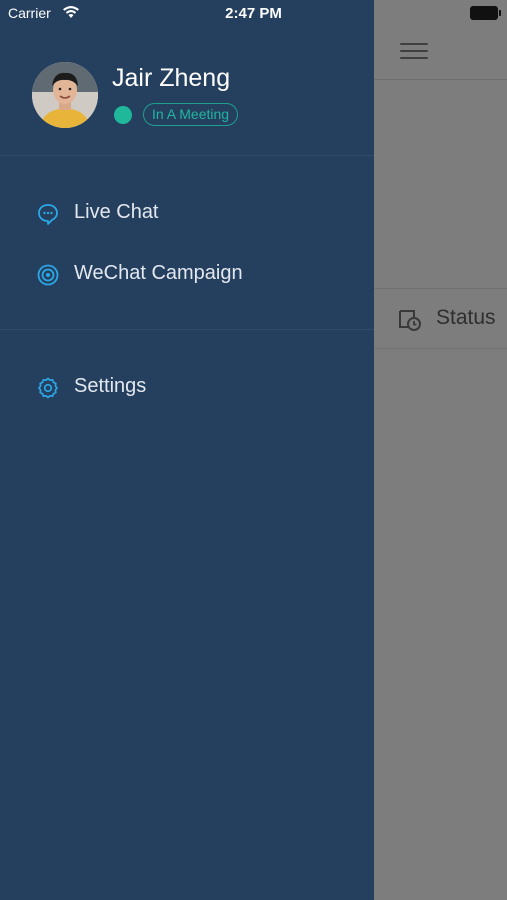 This screenshot has height=900, width=507. Describe the element at coordinates (48, 388) in the screenshot. I see `gear-icon` at that location.